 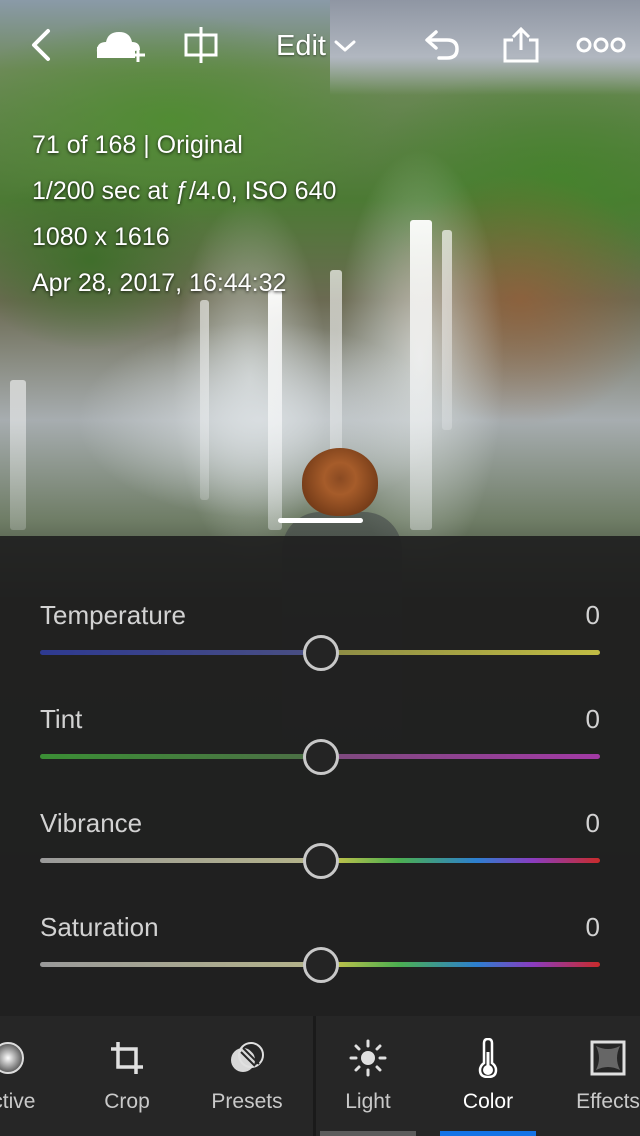 I want to click on back-button, so click(x=40, y=45).